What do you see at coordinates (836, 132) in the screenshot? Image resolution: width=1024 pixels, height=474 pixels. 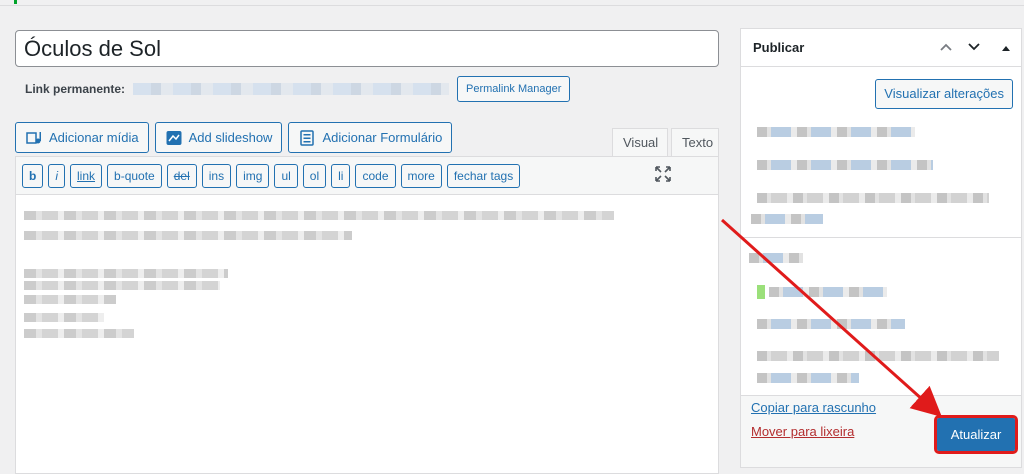 I see `redacted-status-line` at bounding box center [836, 132].